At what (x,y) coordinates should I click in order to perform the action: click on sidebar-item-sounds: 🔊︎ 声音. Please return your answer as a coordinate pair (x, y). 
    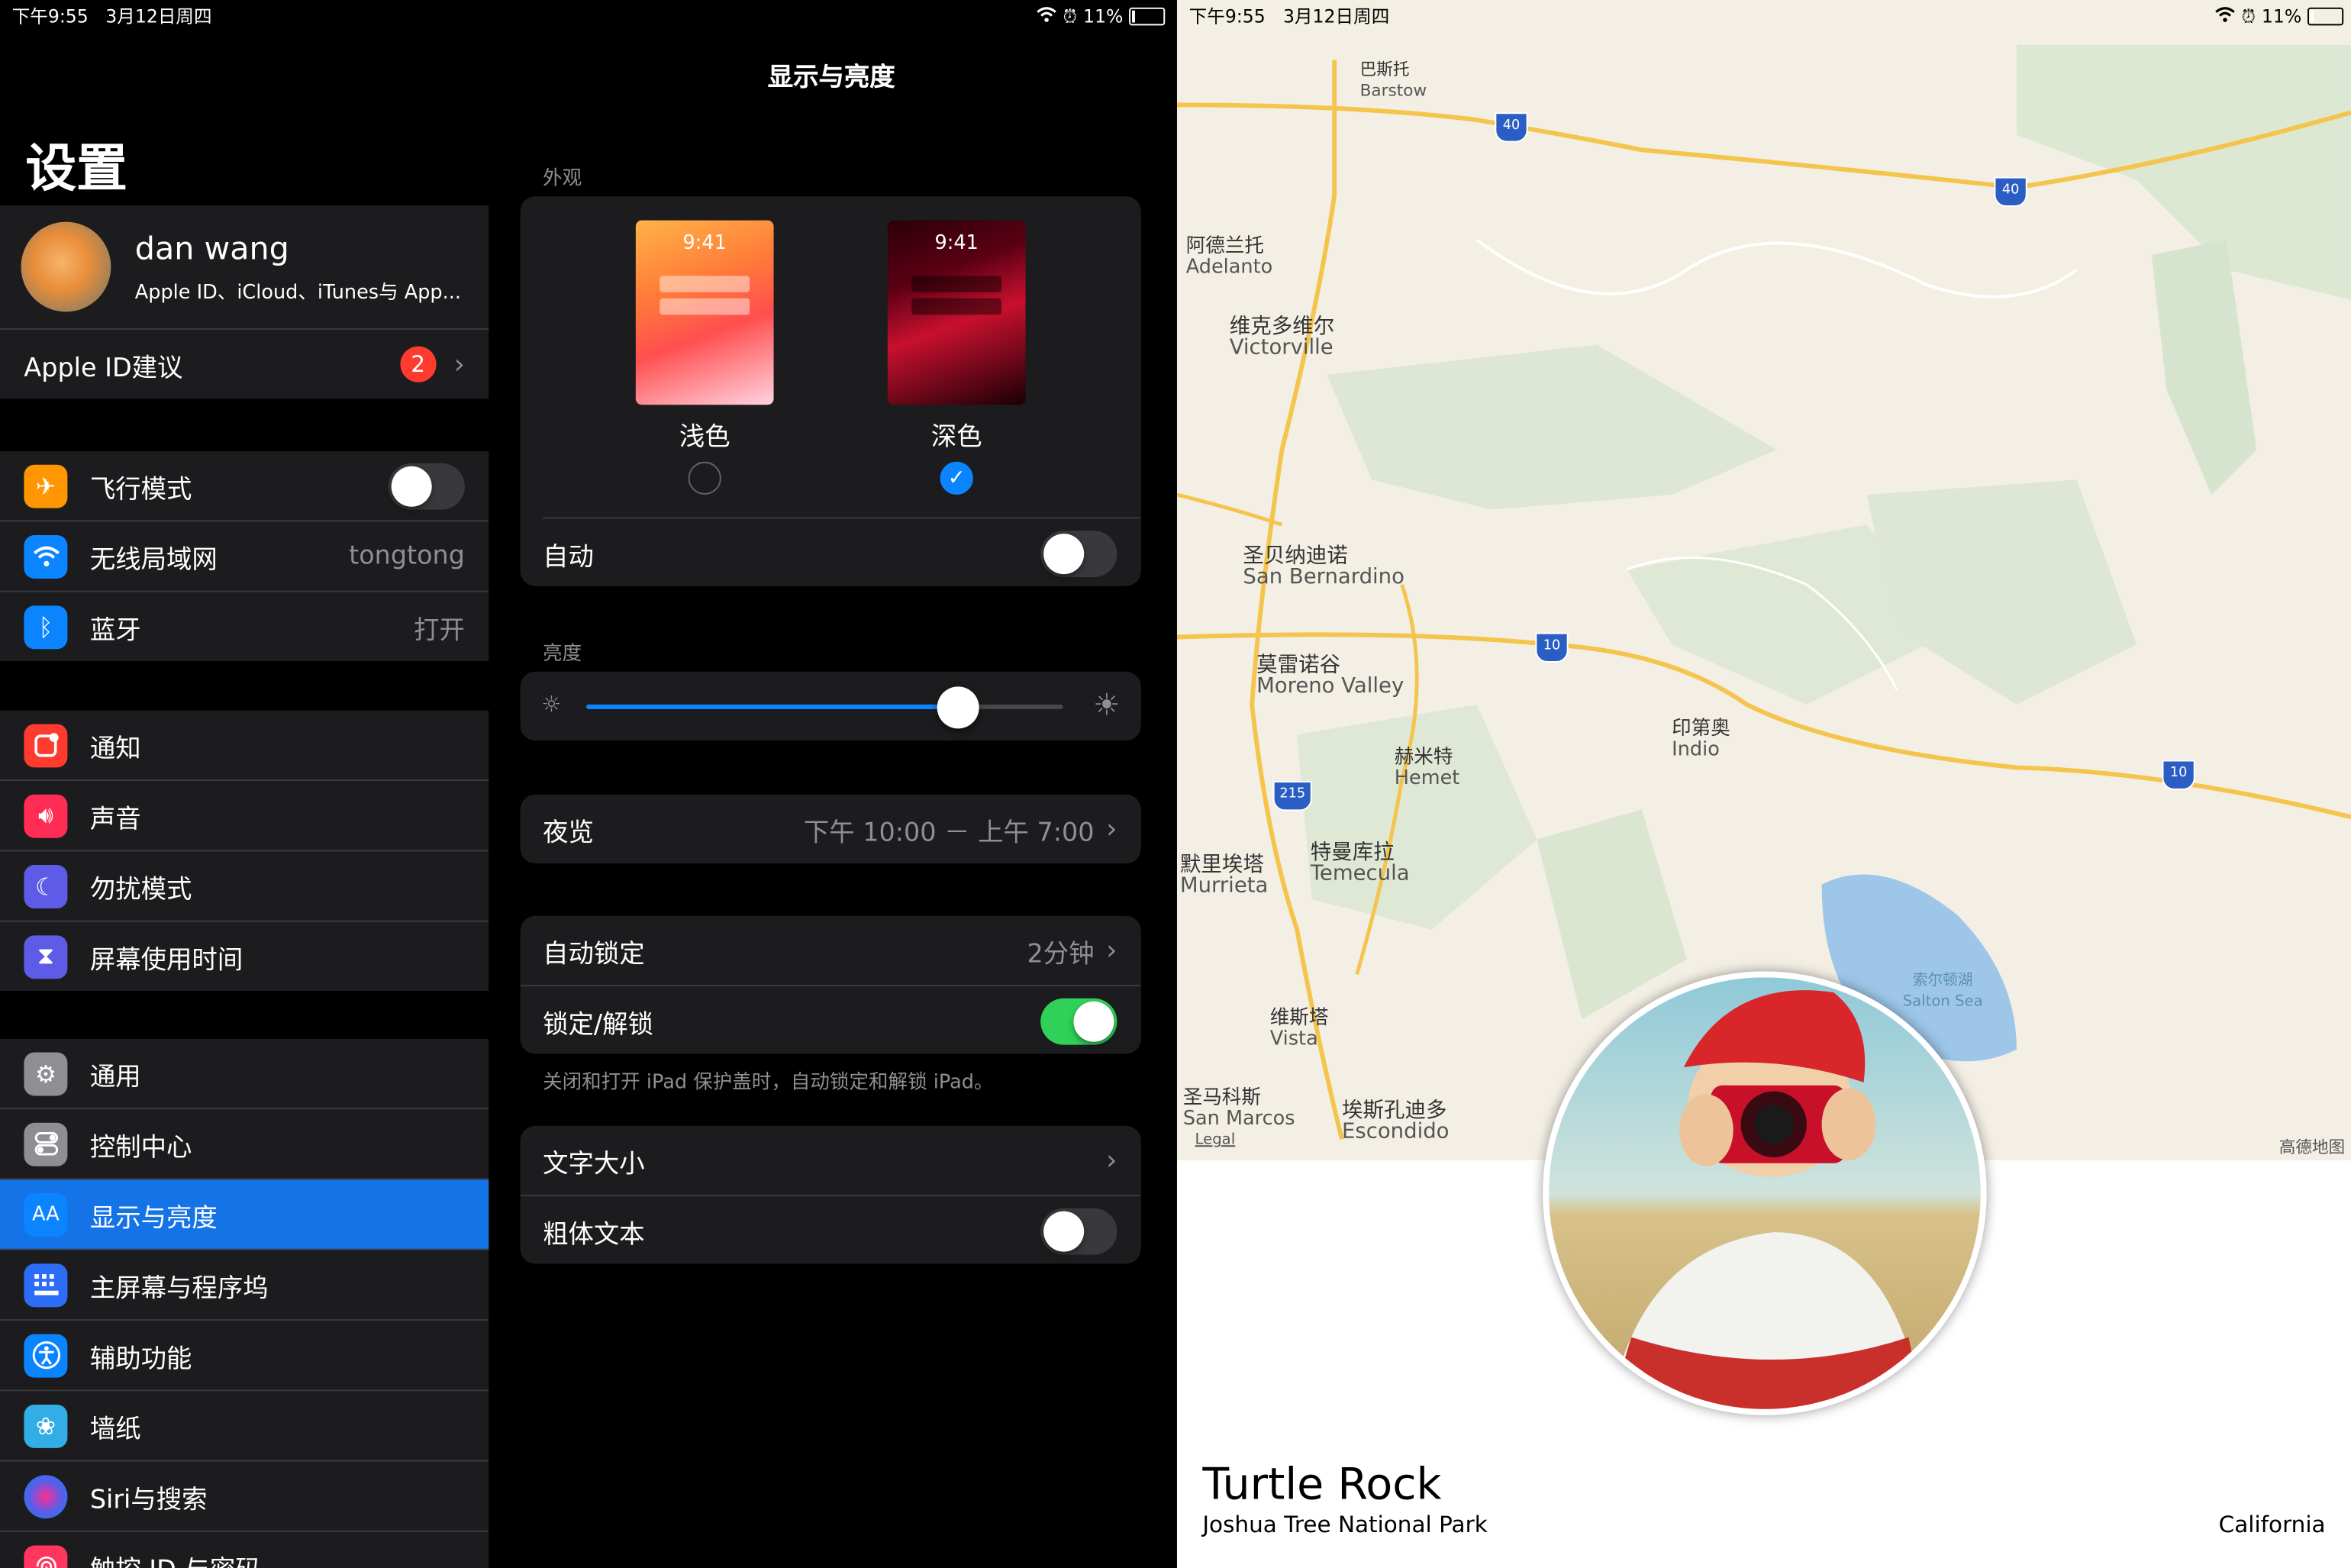
    Looking at the image, I should click on (244, 816).